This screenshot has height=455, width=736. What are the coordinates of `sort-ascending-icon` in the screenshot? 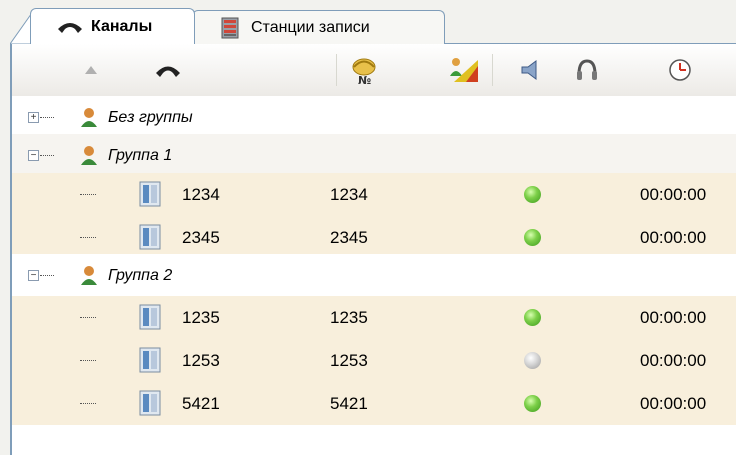 It's located at (91, 70).